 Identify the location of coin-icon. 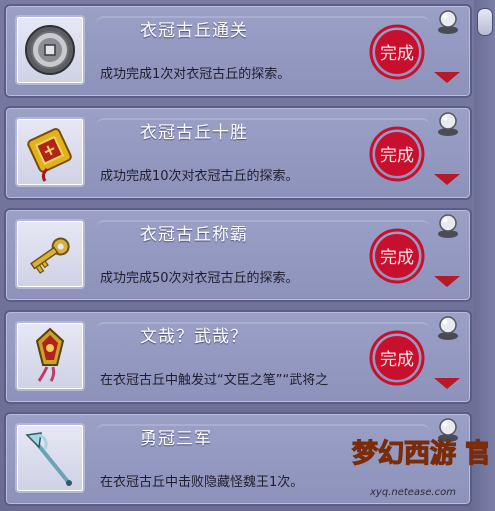
(50, 50).